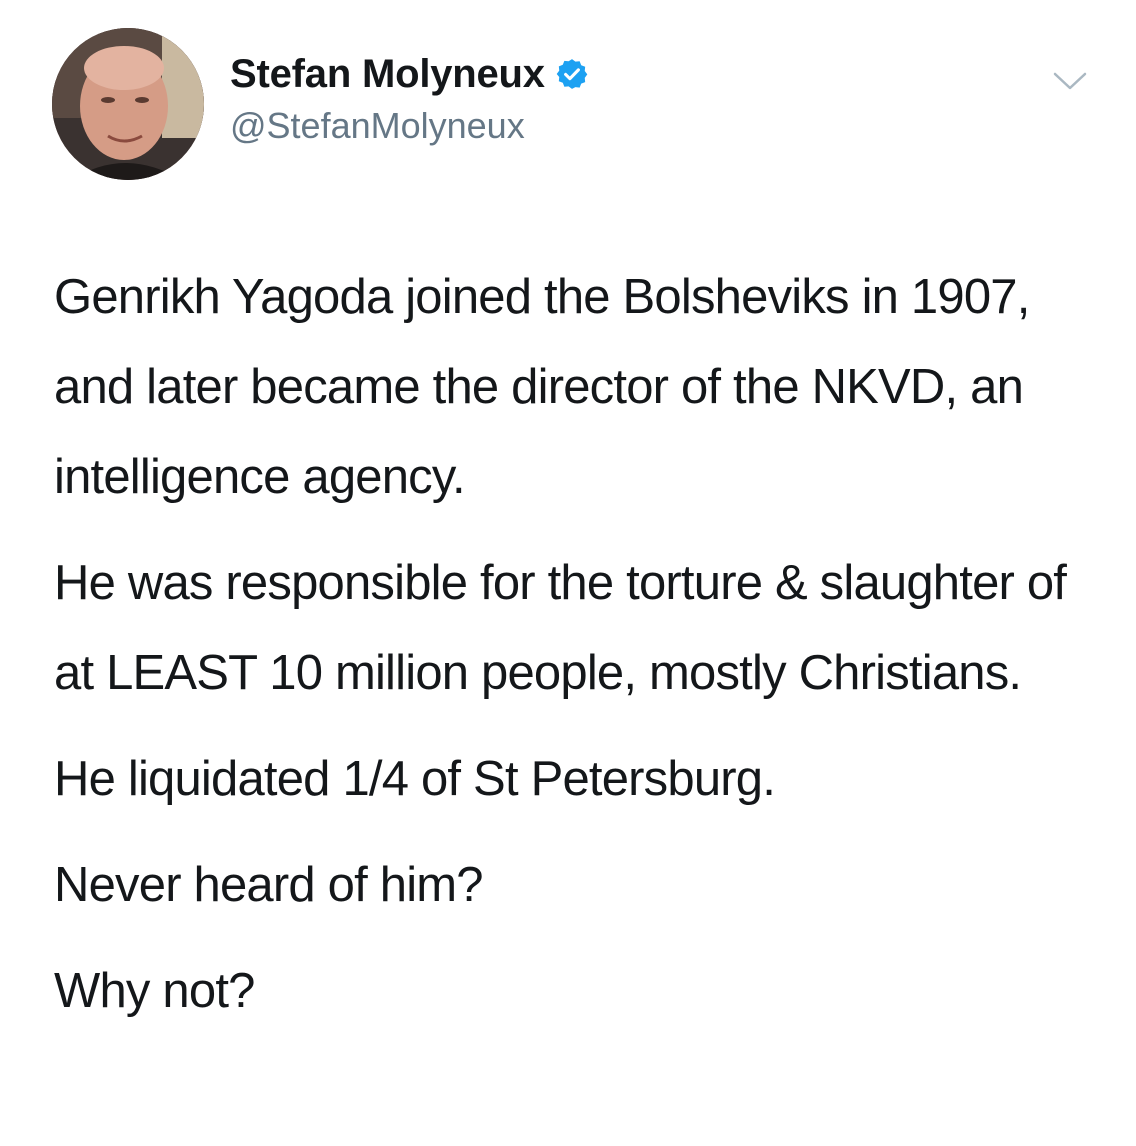 The height and width of the screenshot is (1146, 1136). I want to click on author-name-row: Stefan Molyneux, so click(409, 74).